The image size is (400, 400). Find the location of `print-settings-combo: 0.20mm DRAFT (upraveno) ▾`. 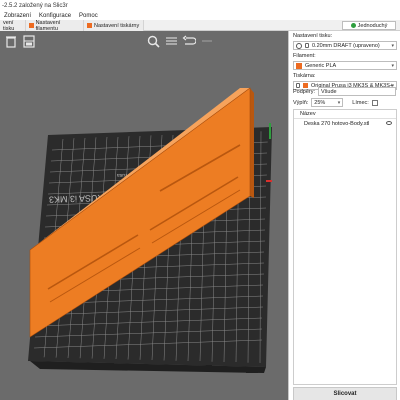

print-settings-combo: 0.20mm DRAFT (upraveno) ▾ is located at coordinates (345, 45).